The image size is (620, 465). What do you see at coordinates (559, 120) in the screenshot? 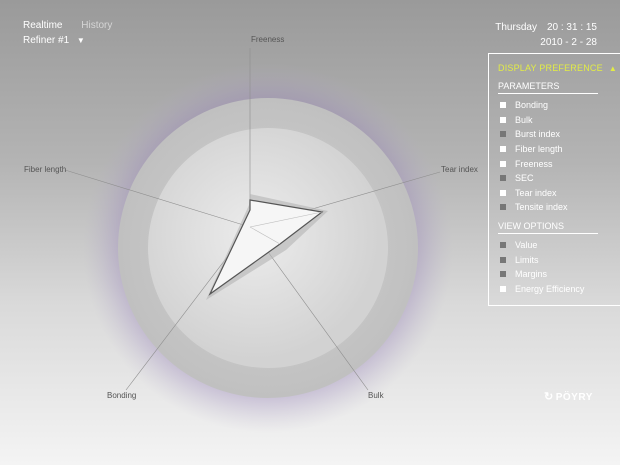
I see `parameter-option-bulk: Bulk` at bounding box center [559, 120].